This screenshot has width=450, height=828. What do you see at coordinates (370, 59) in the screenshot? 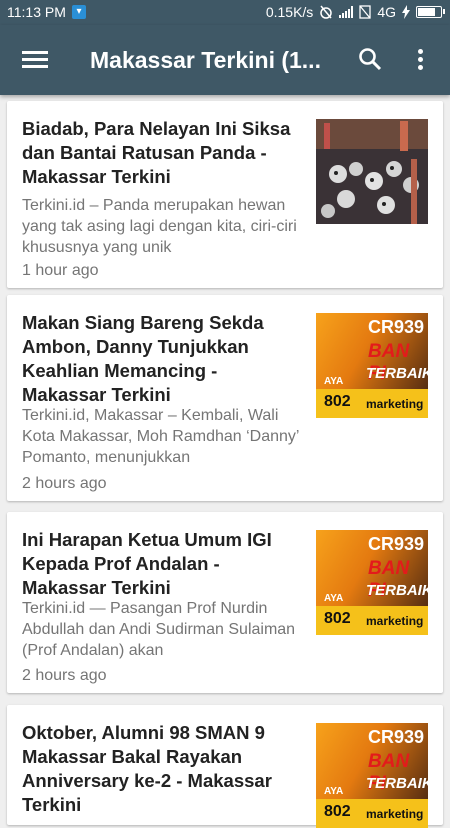
I see `search-icon` at bounding box center [370, 59].